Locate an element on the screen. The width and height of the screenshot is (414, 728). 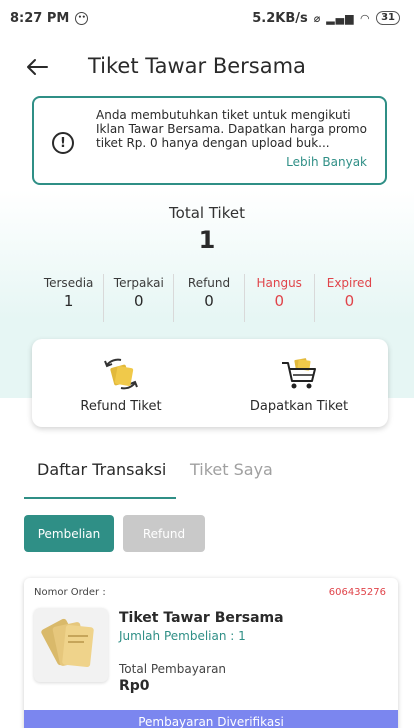
order-number: 606435276 is located at coordinates (357, 592).